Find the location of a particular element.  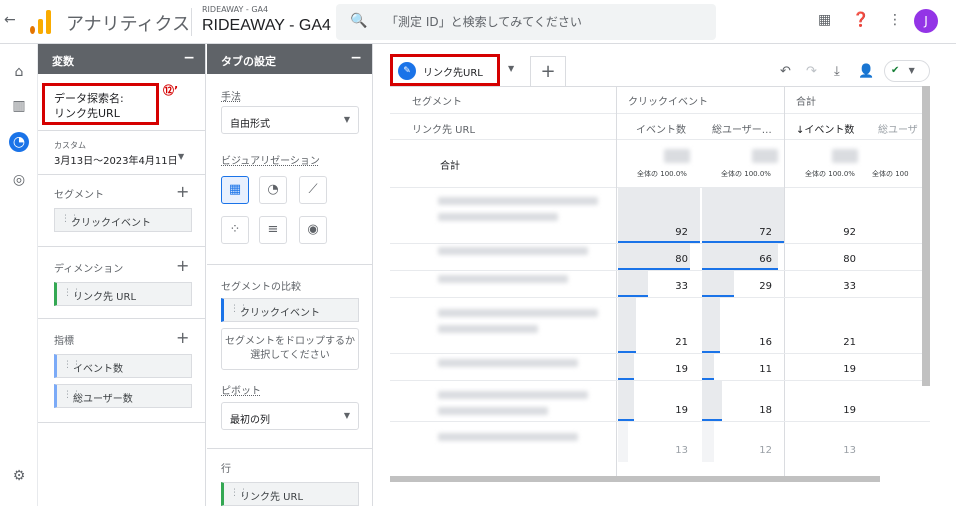

donut-chart-icon: ◔ is located at coordinates (273, 190).